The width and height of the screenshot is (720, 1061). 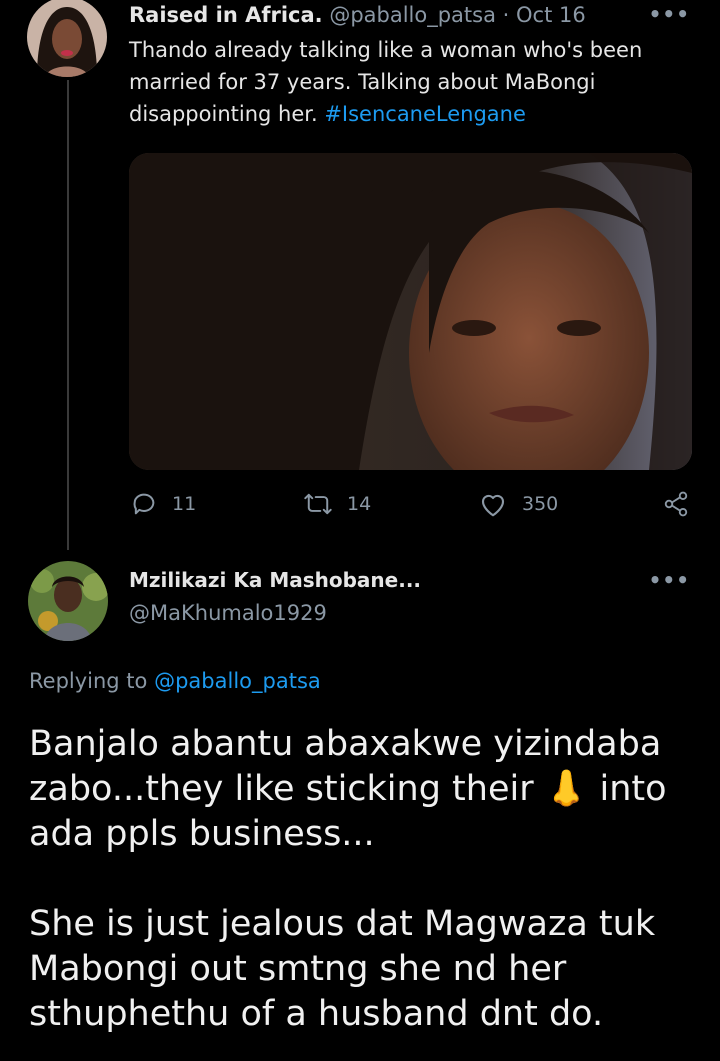 What do you see at coordinates (493, 505) in the screenshot?
I see `heart-icon` at bounding box center [493, 505].